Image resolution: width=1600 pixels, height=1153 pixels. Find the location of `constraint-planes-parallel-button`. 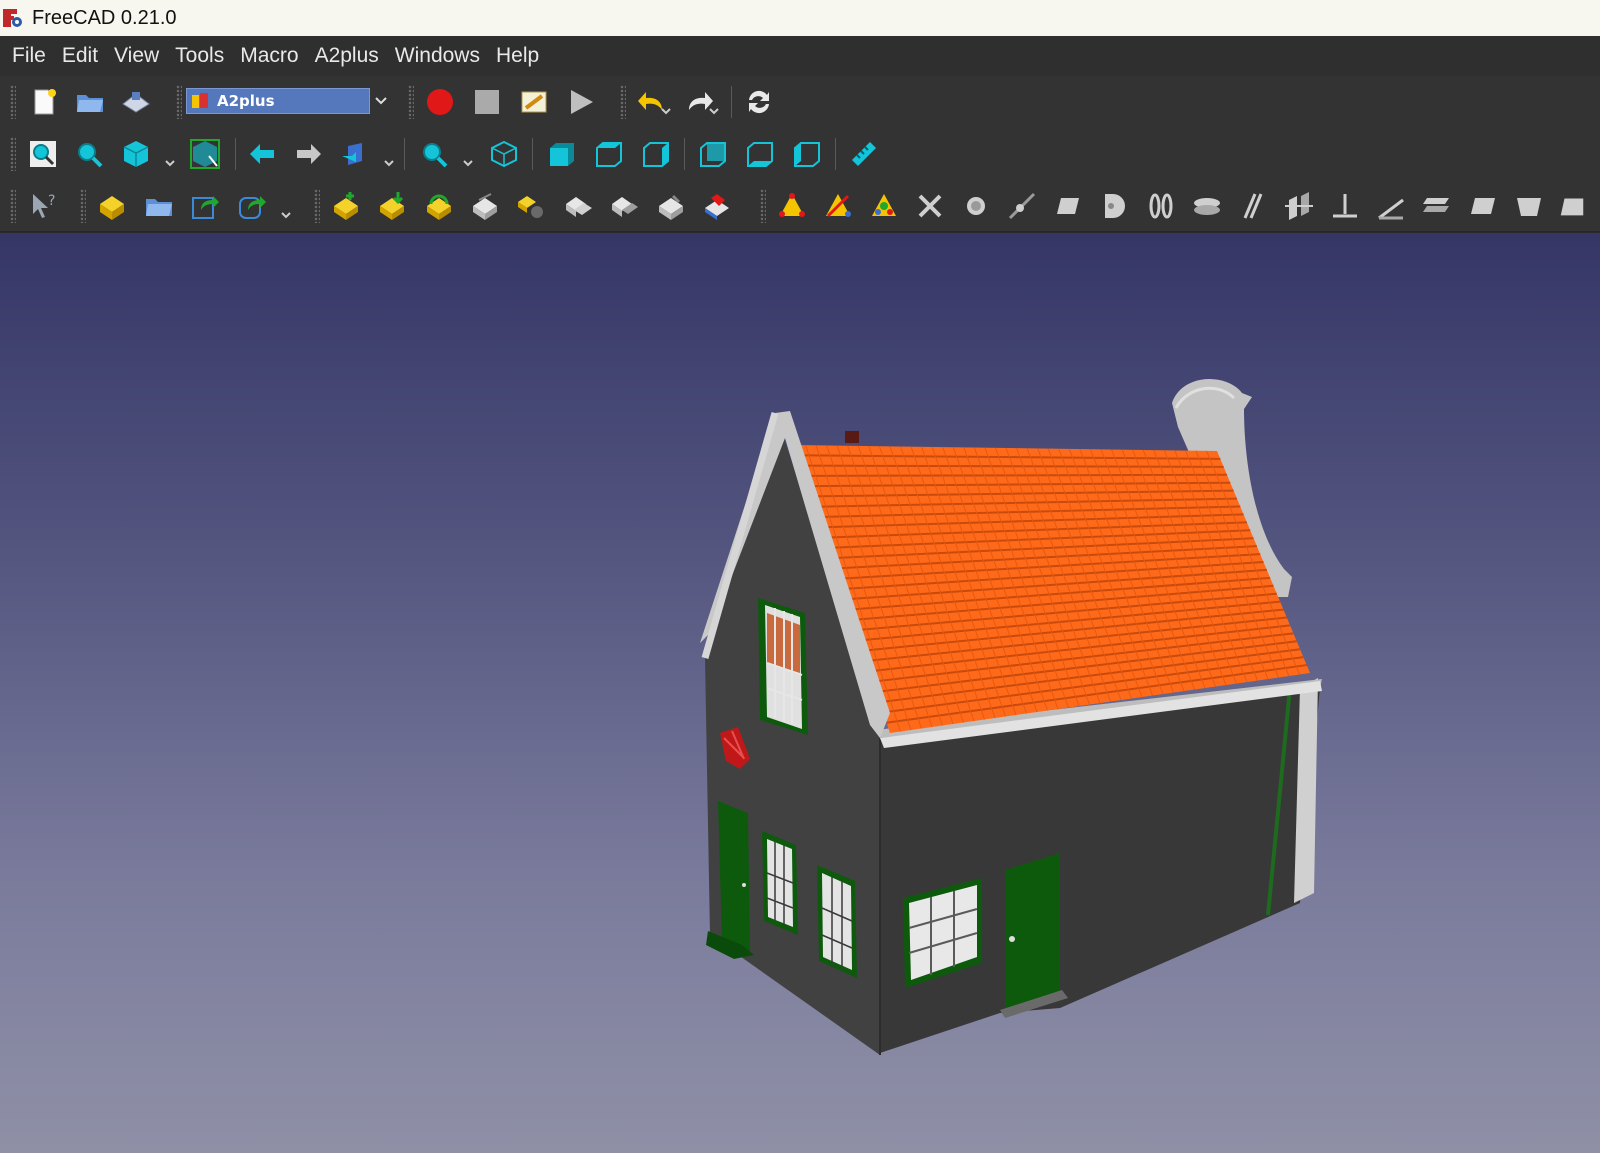

constraint-planes-parallel-button is located at coordinates (1437, 206).